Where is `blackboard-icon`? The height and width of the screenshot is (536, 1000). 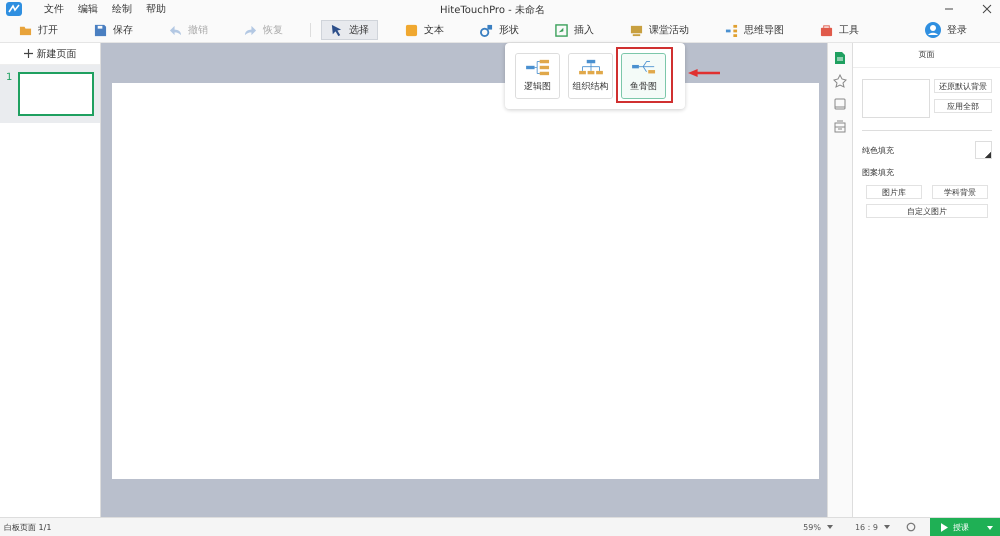 blackboard-icon is located at coordinates (636, 30).